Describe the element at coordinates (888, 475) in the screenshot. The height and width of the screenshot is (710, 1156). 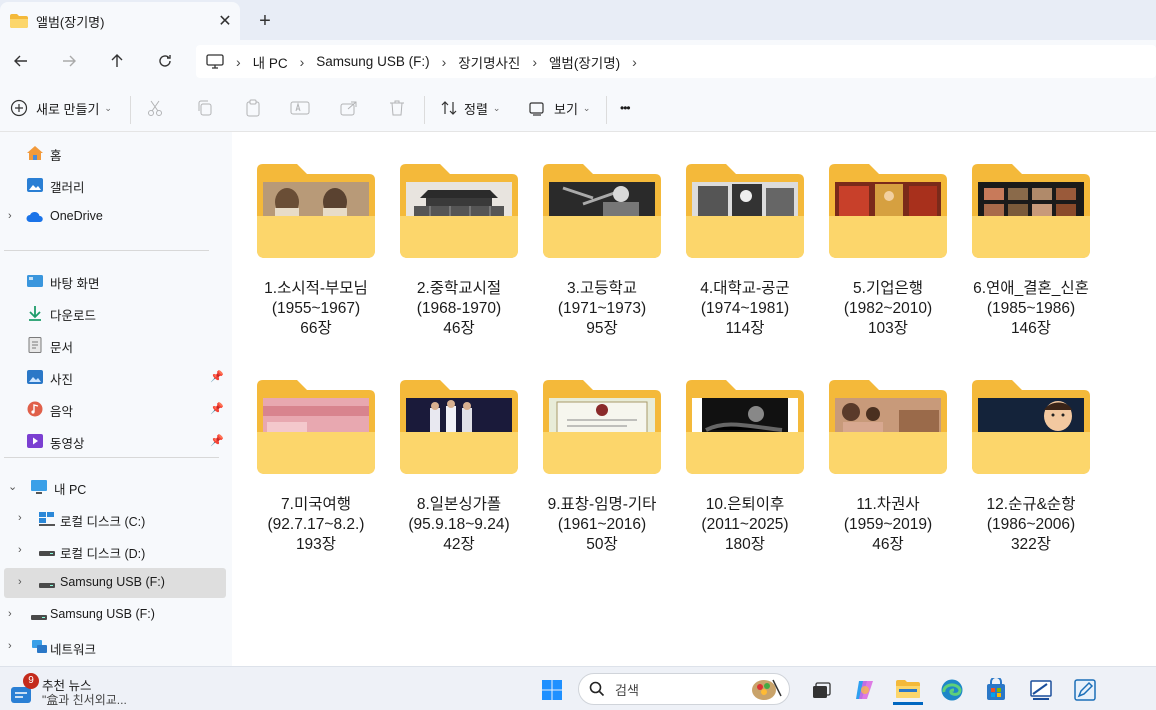
I see `folder-item: 11.차권사 (1959~2019) 46장` at that location.